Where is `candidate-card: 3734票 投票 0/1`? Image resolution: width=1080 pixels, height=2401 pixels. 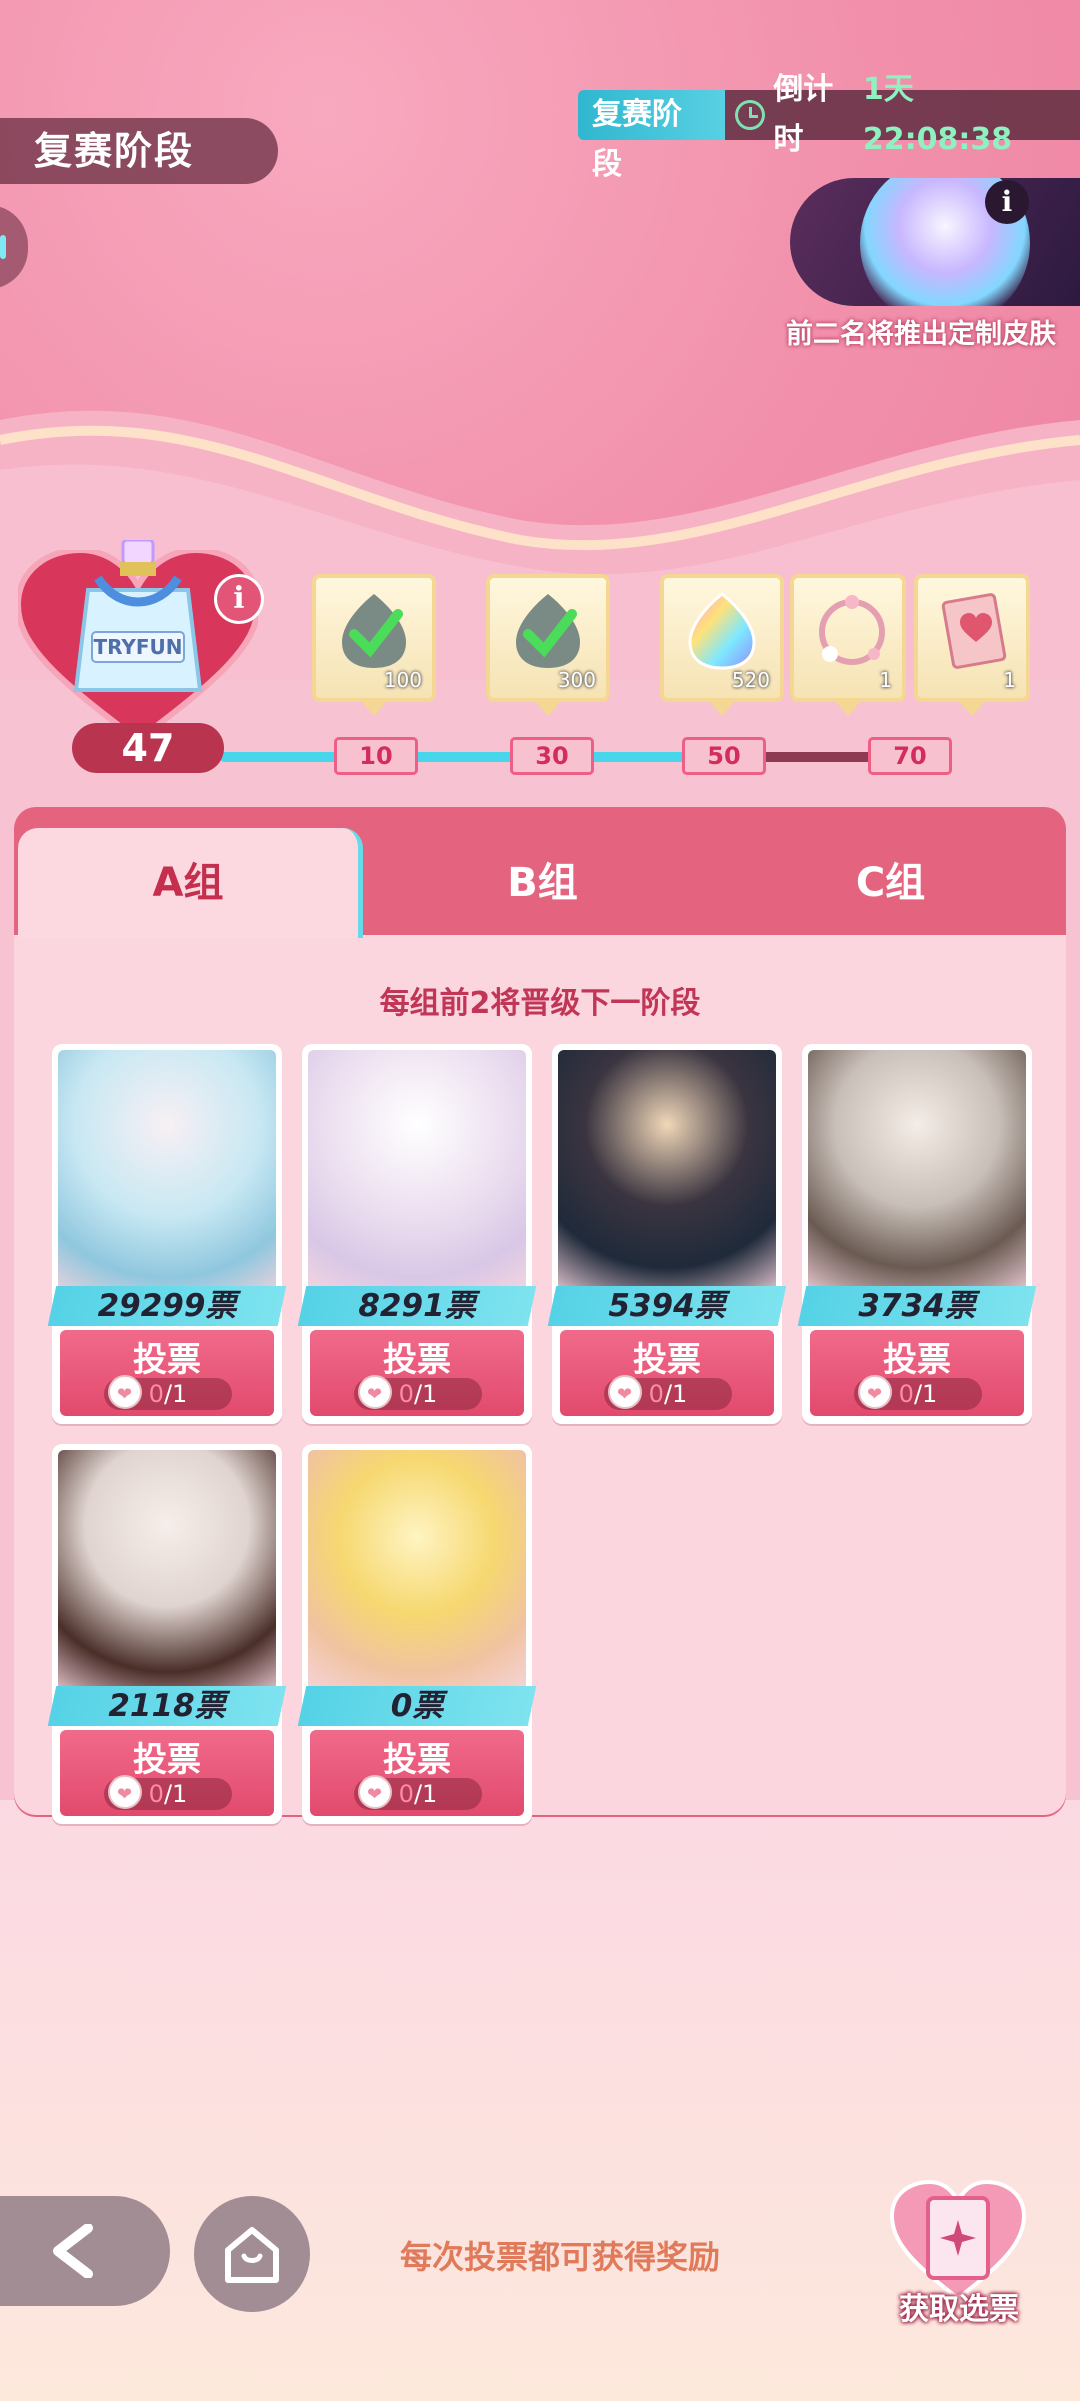 candidate-card: 3734票 投票 0/1 is located at coordinates (917, 1234).